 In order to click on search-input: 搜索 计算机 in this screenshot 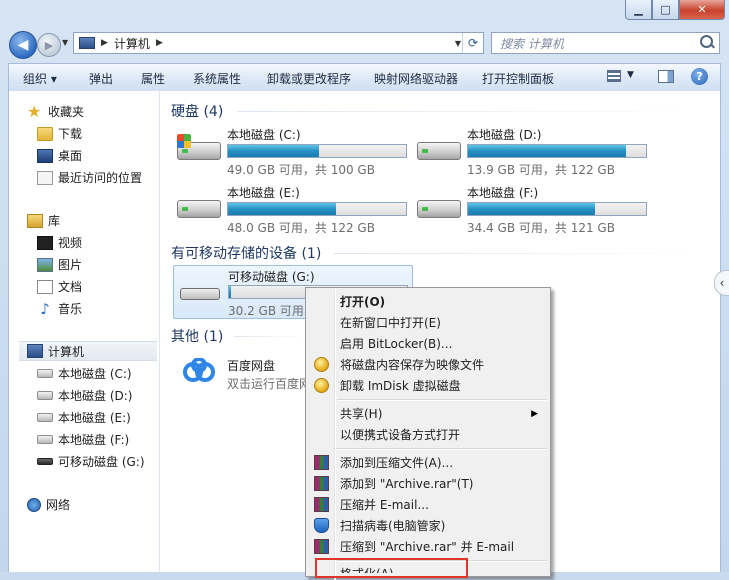, I will do `click(605, 43)`.